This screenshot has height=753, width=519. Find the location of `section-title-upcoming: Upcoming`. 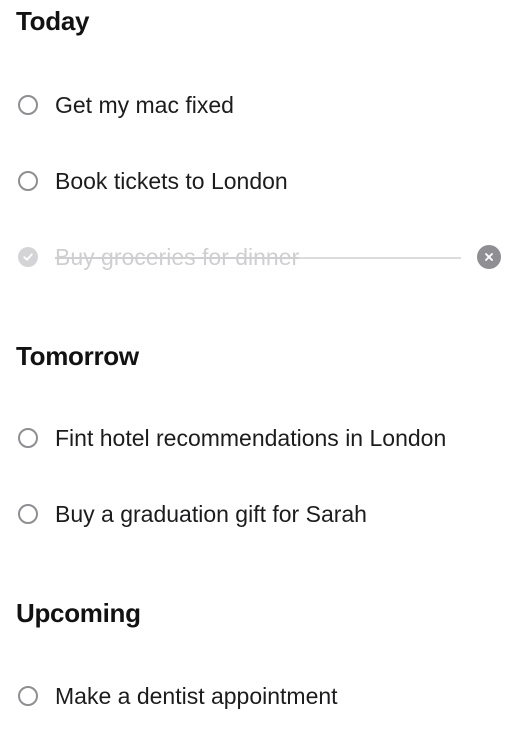

section-title-upcoming: Upcoming is located at coordinates (78, 613).